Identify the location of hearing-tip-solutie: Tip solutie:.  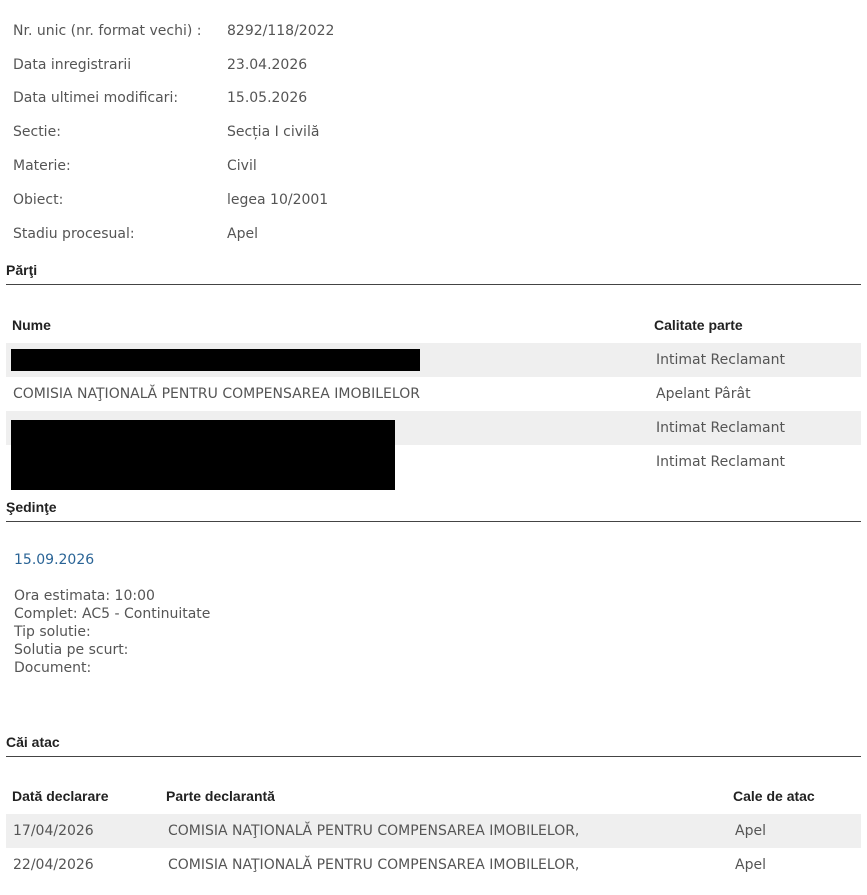
(52, 632).